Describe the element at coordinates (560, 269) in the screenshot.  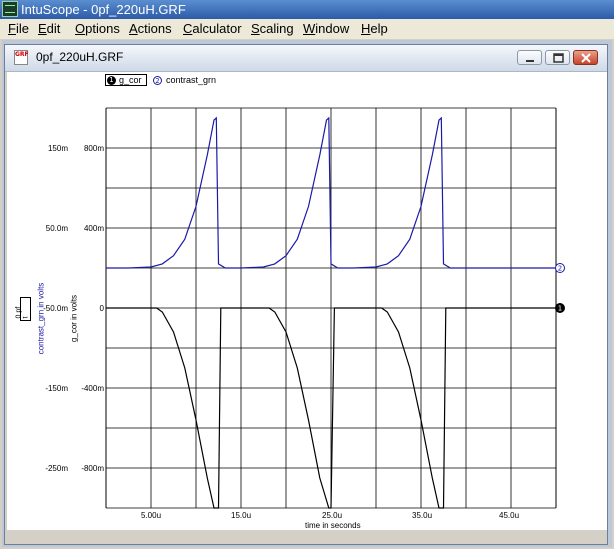
I see `series-end-marker-contrast-grn-label: 2` at that location.